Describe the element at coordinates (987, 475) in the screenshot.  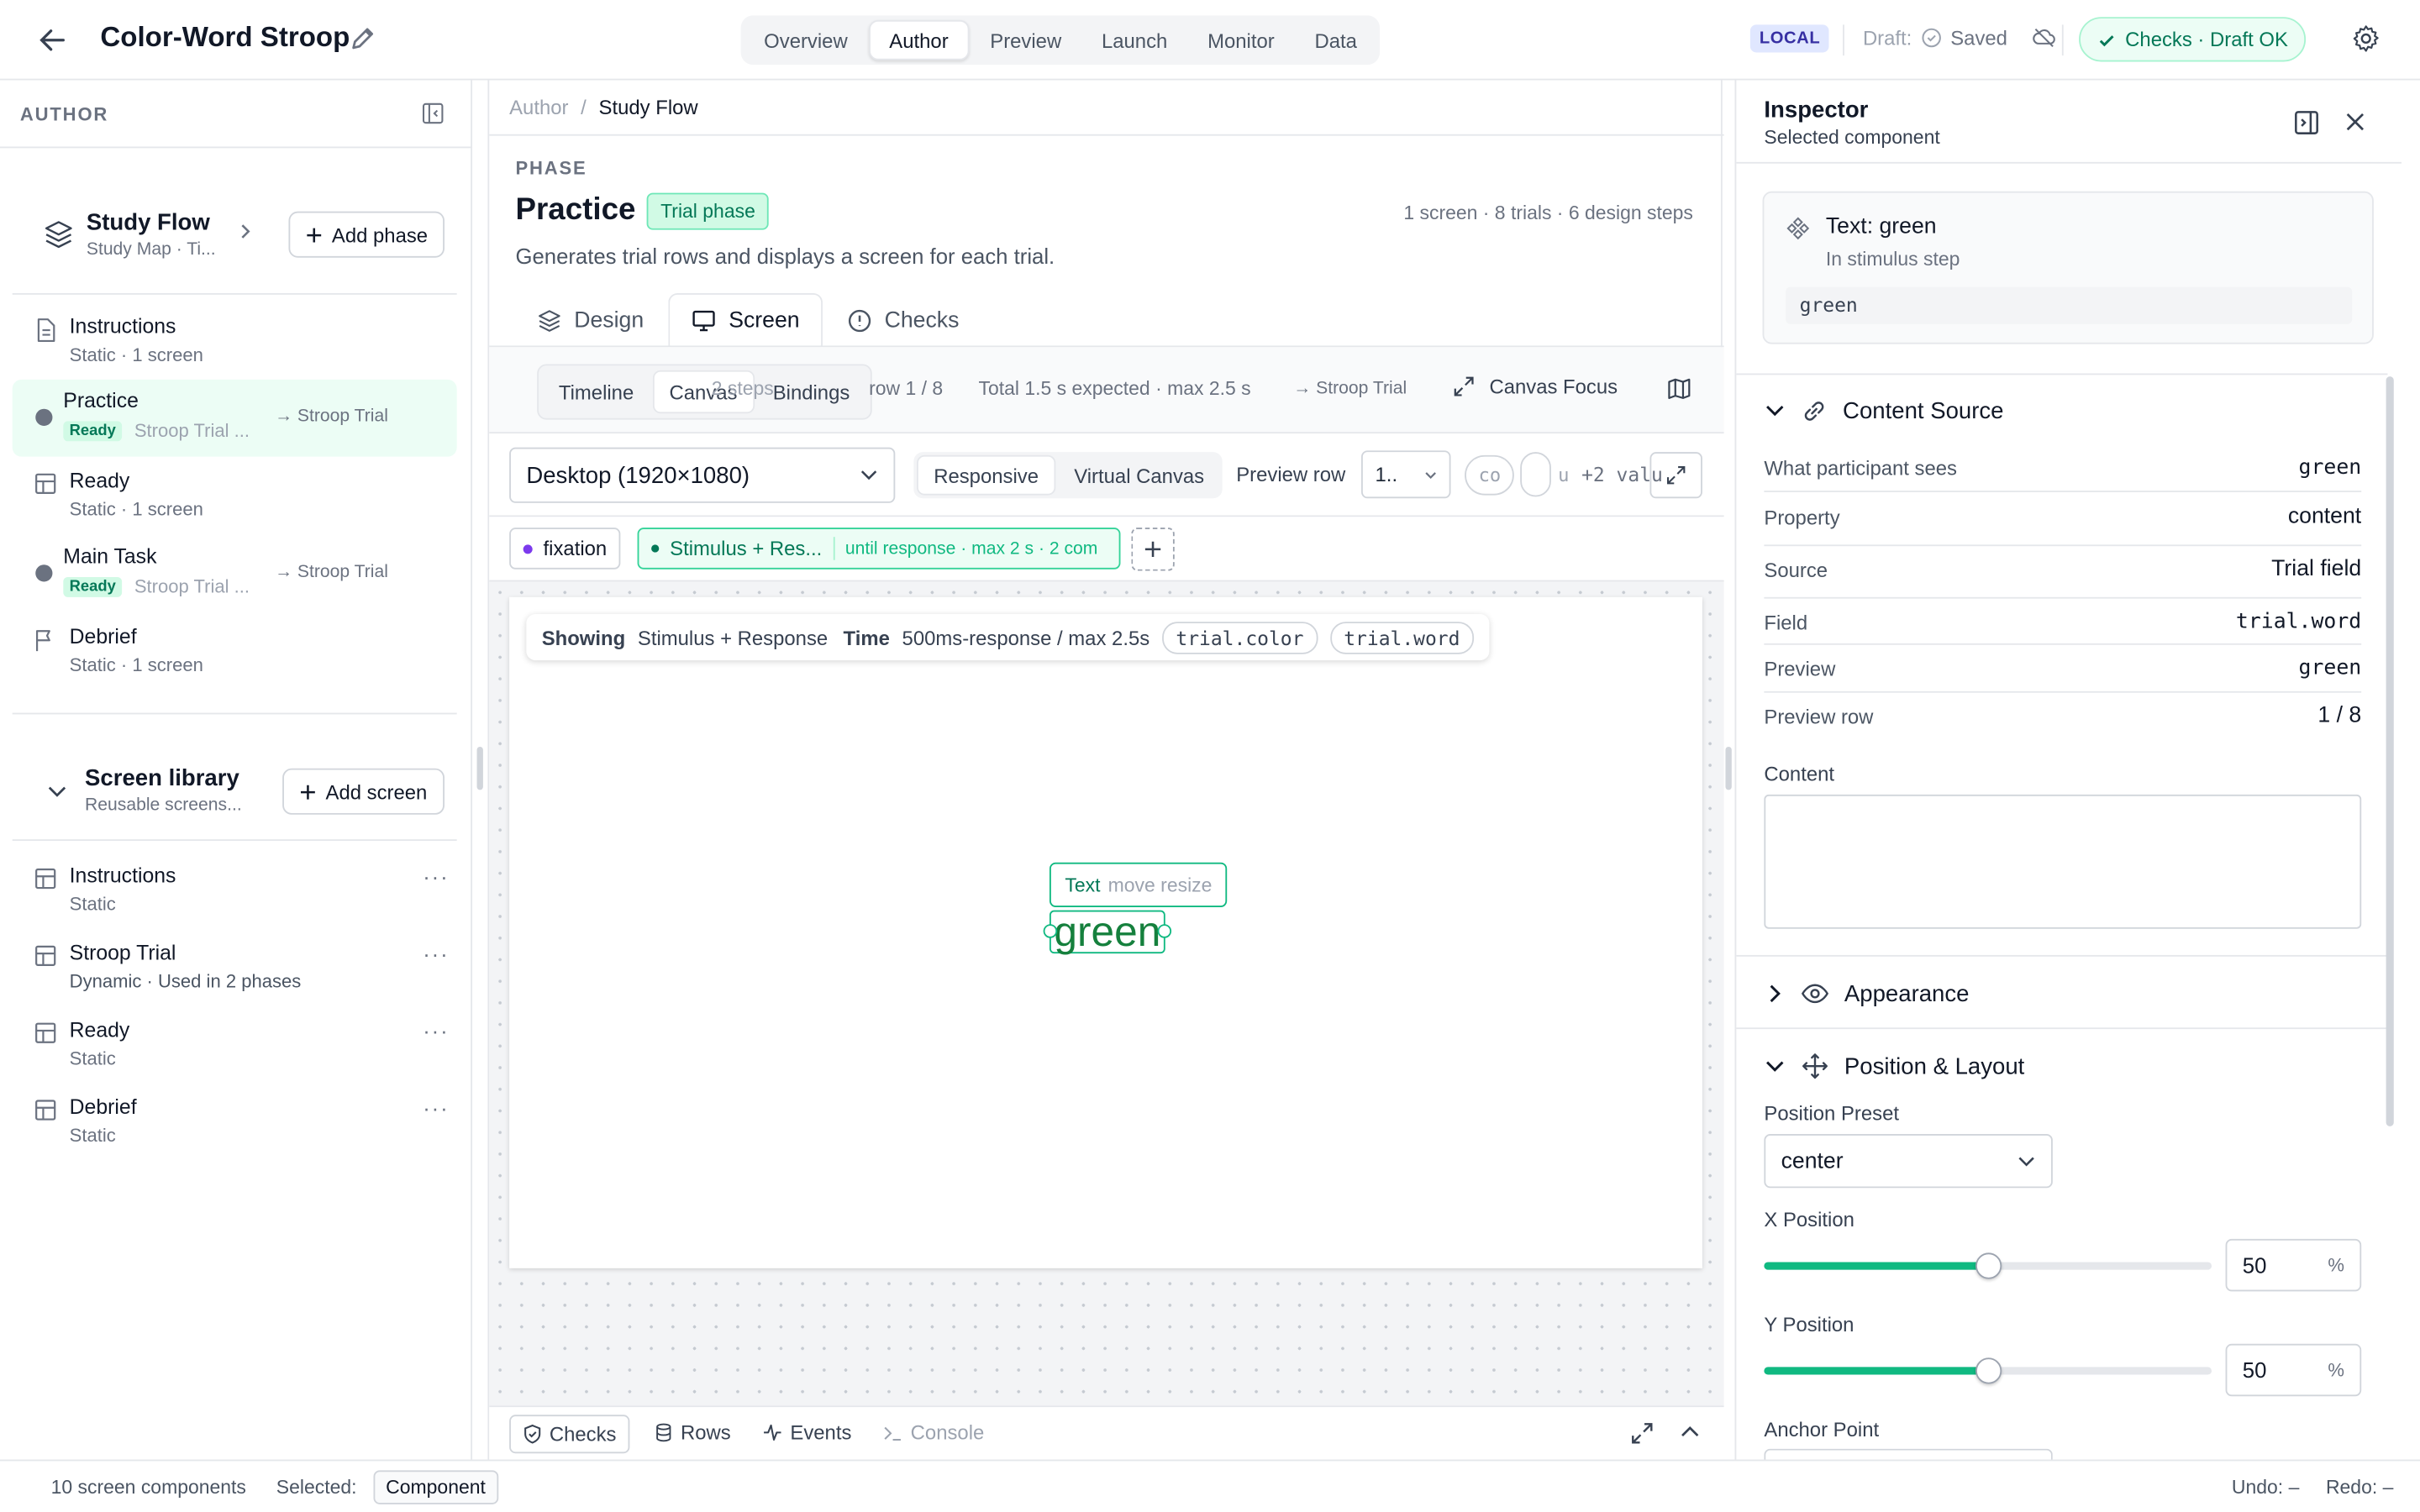
I see `responsive-button: Responsive` at that location.